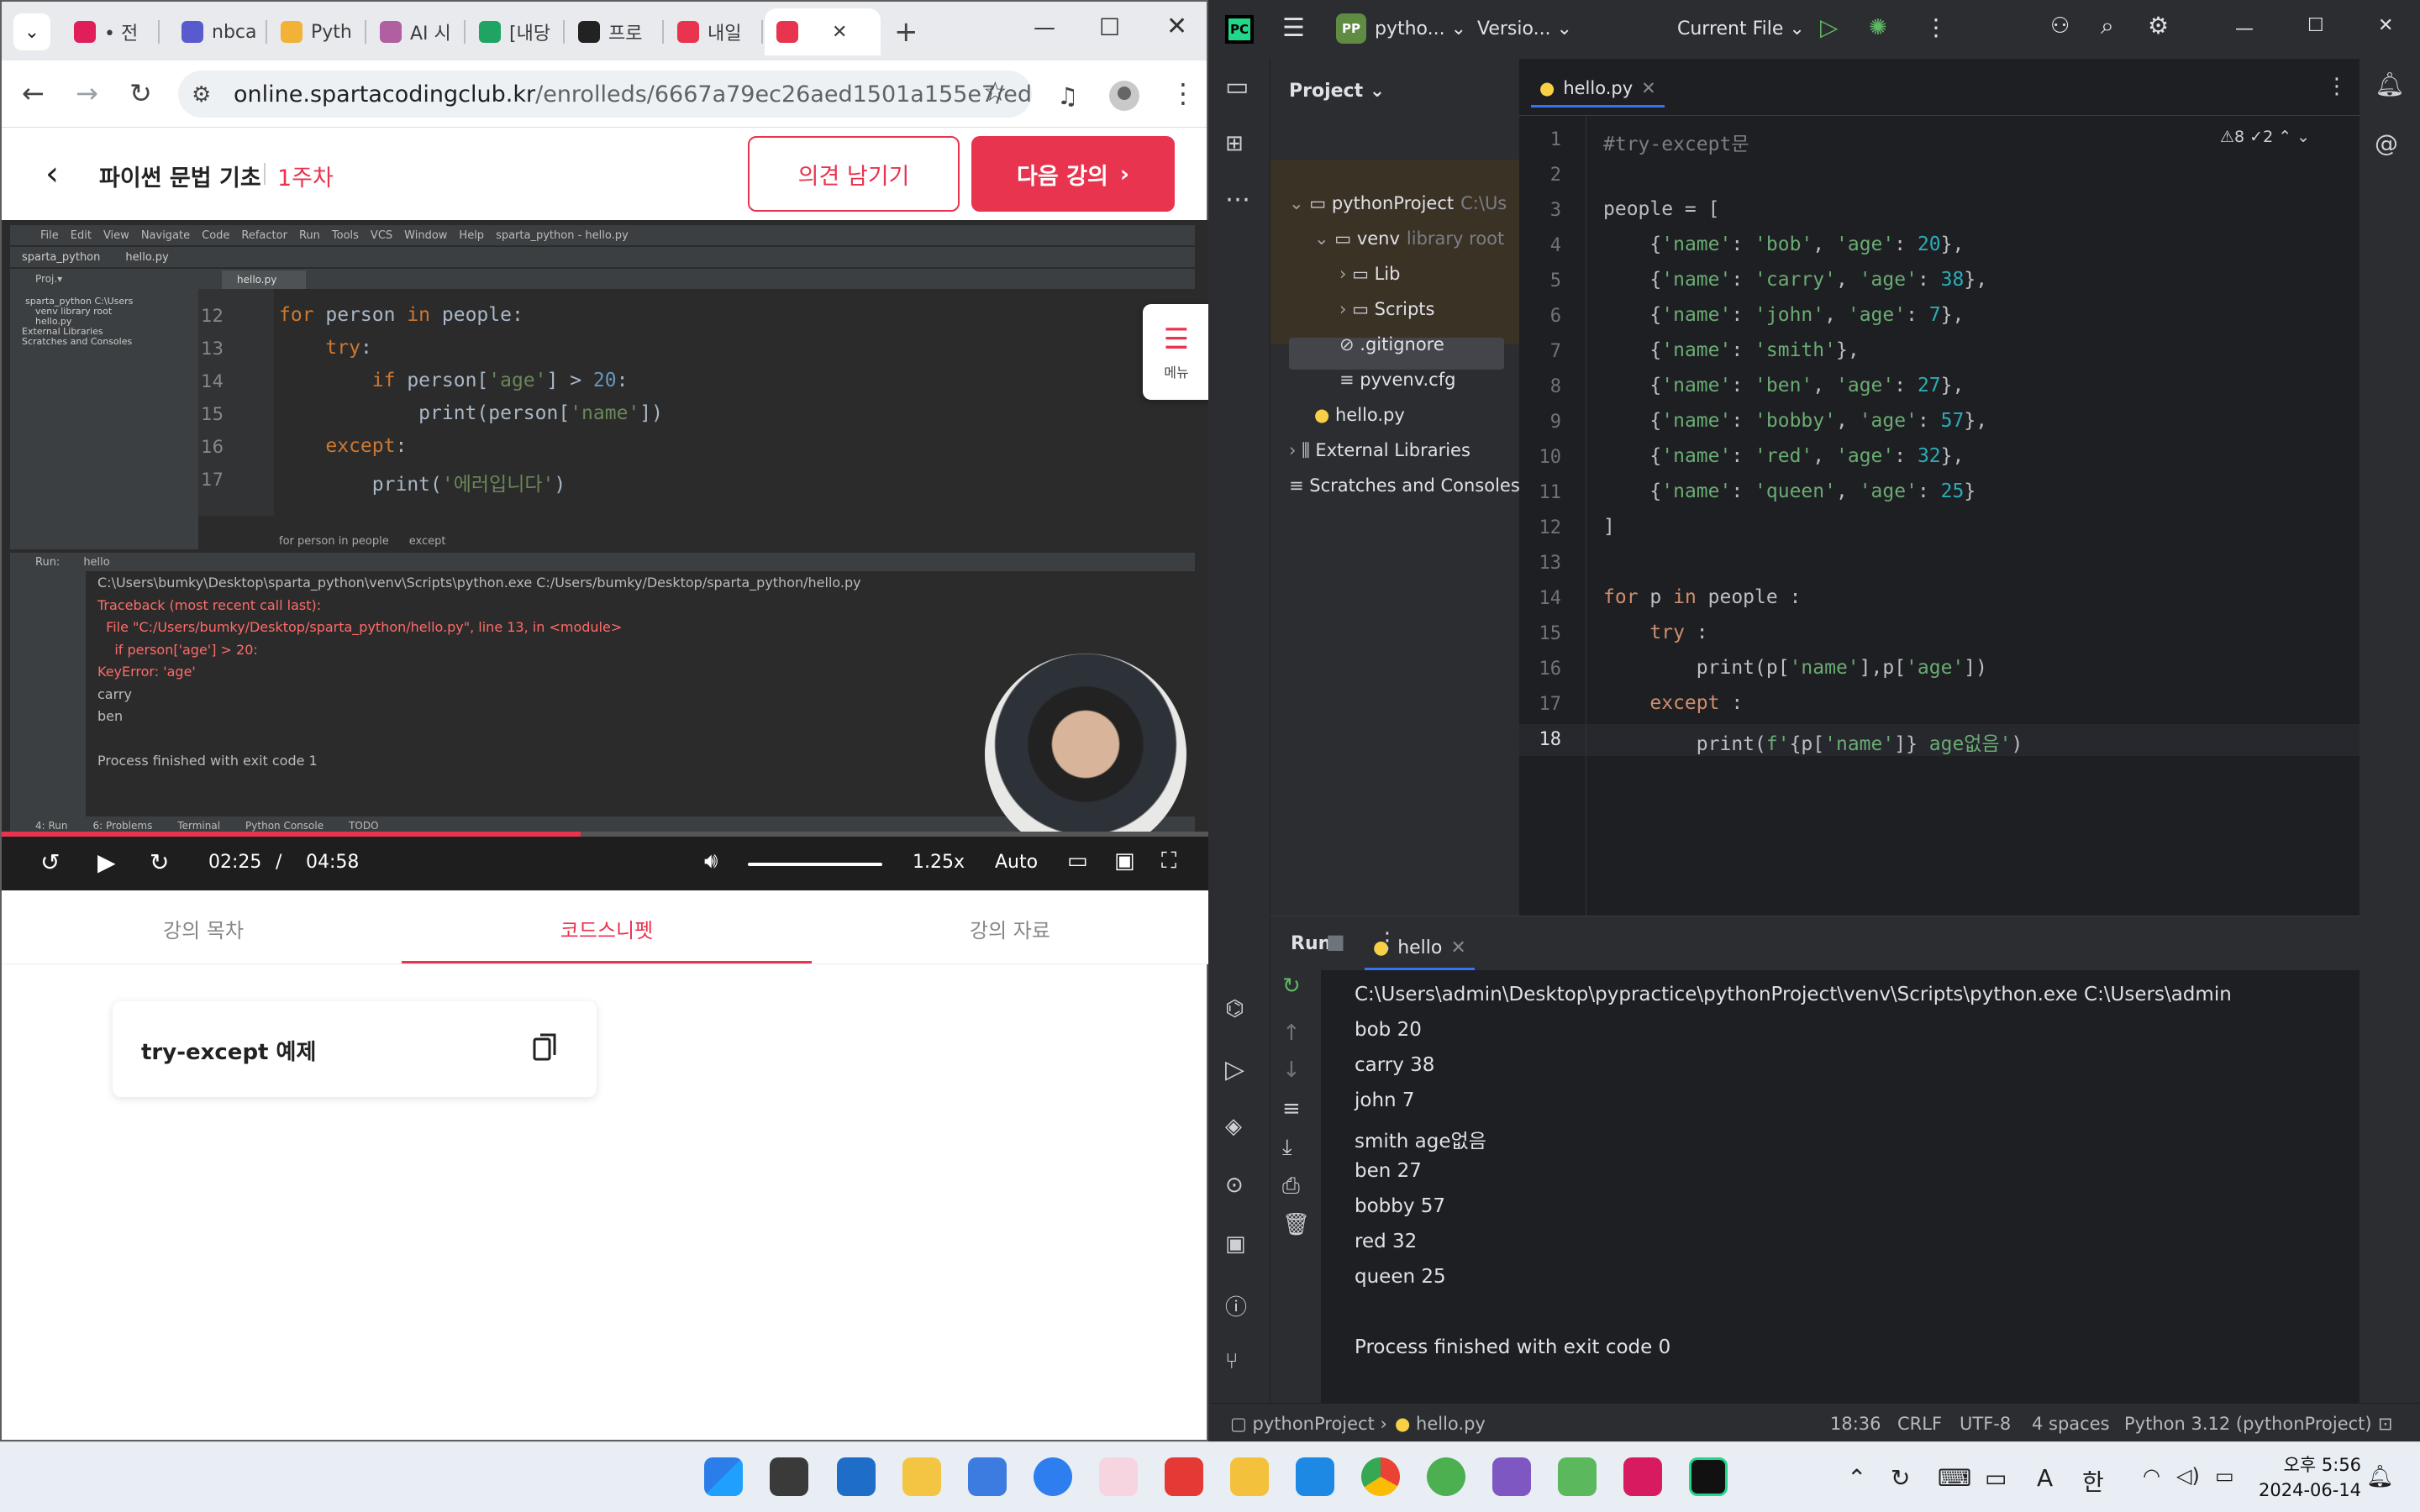 The height and width of the screenshot is (1512, 2420). Describe the element at coordinates (1073, 174) in the screenshot. I see `next-lecture-button: 다음 강의 ›` at that location.